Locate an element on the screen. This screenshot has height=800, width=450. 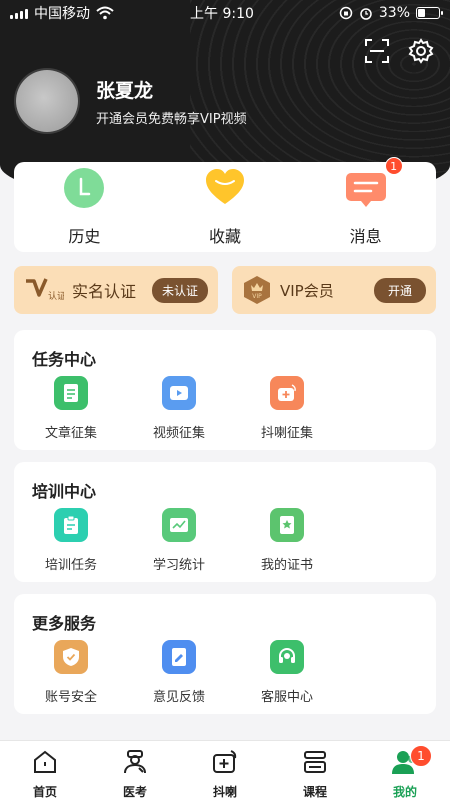
messages-button: 1 消息 is located at coordinates (366, 202).